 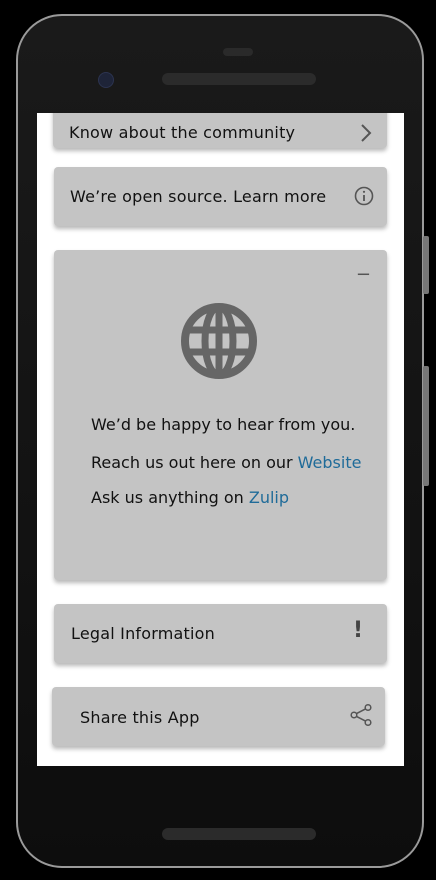 What do you see at coordinates (426, 265) in the screenshot?
I see `power-button` at bounding box center [426, 265].